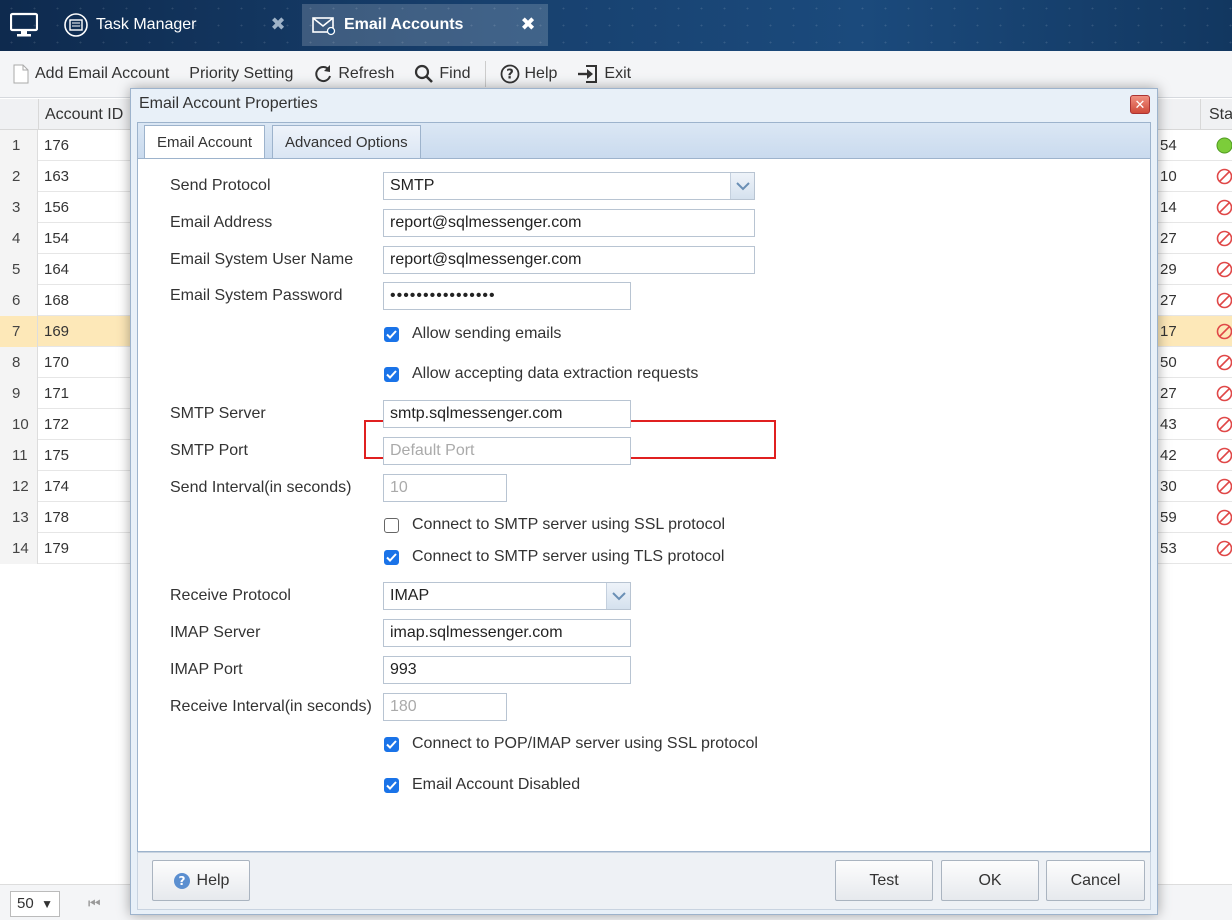 Image resolution: width=1232 pixels, height=920 pixels. I want to click on account-id-cell: 169, so click(57, 331).